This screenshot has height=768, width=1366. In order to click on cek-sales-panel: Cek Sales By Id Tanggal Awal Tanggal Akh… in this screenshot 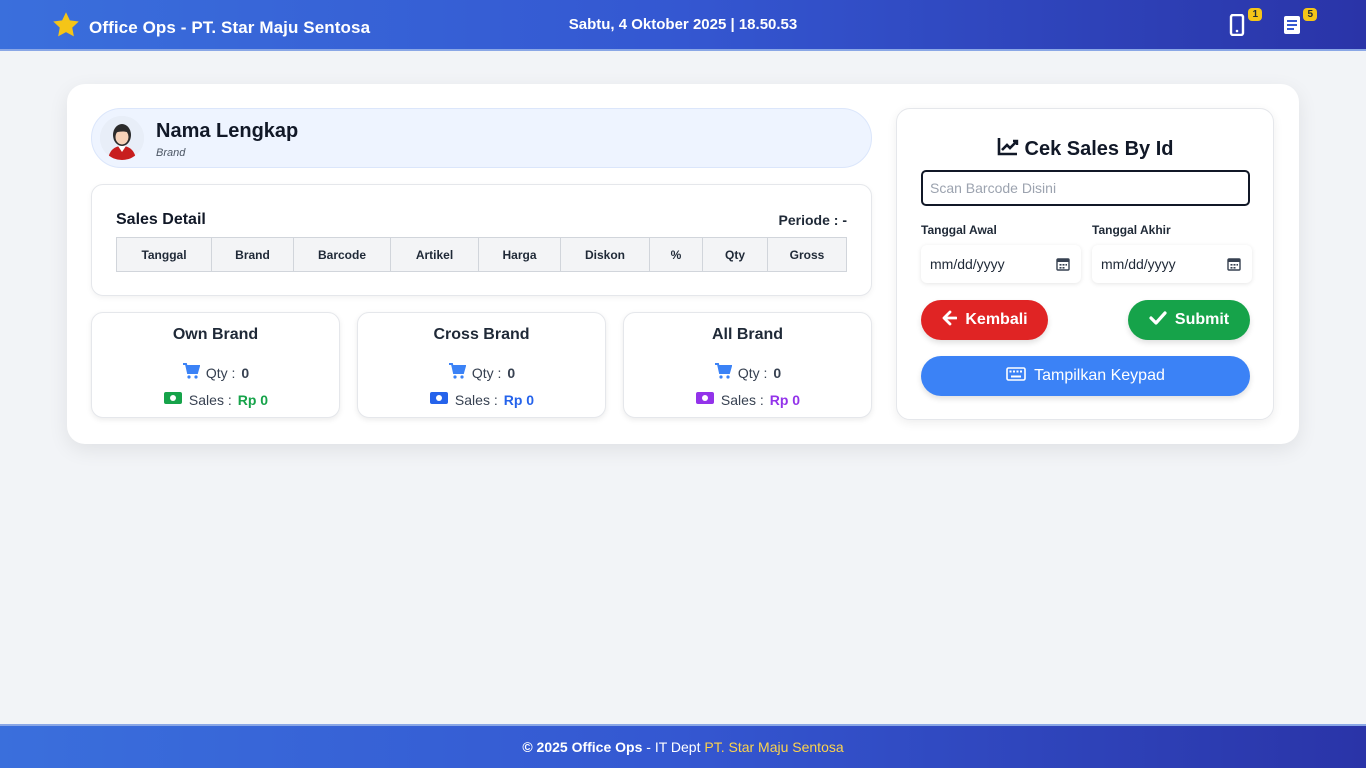, I will do `click(1085, 264)`.